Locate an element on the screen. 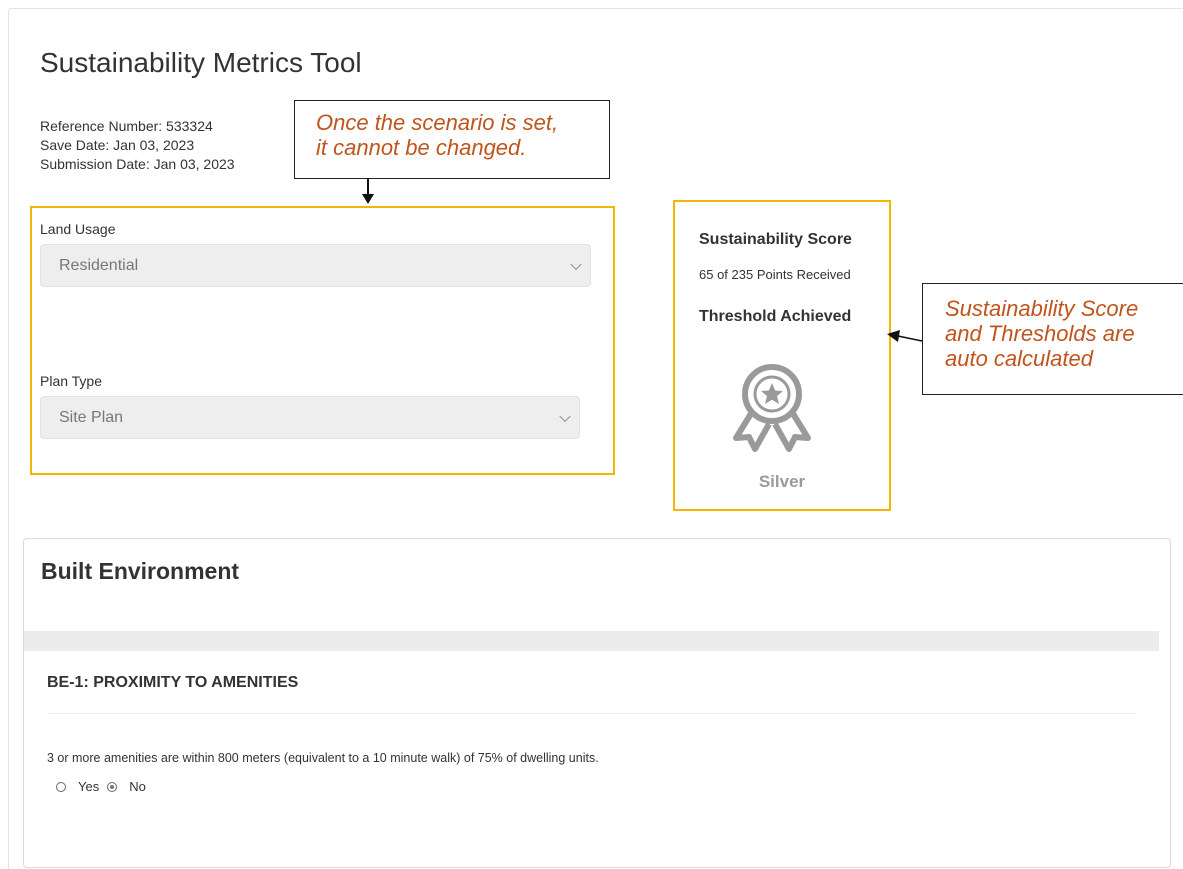 This screenshot has width=1183, height=869. radio-no is located at coordinates (112, 786).